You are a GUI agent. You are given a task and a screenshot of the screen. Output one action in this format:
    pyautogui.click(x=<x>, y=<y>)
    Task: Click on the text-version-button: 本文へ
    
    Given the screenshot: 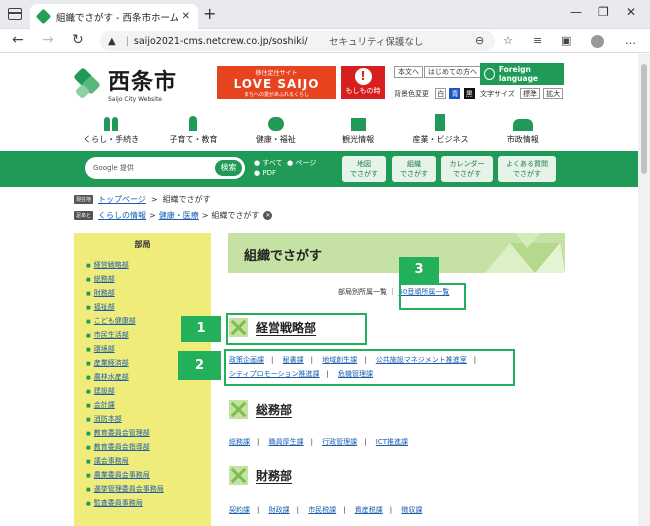 What is the action you would take?
    pyautogui.click(x=408, y=72)
    